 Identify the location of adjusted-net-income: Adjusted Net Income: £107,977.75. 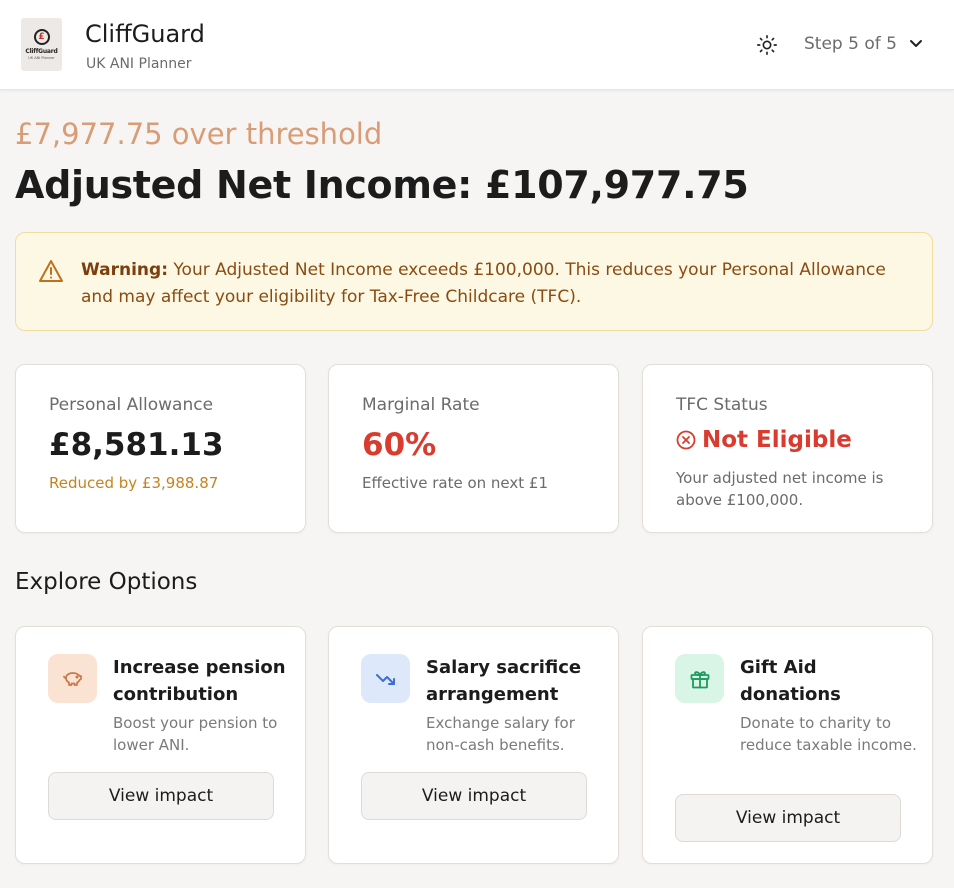
(382, 185).